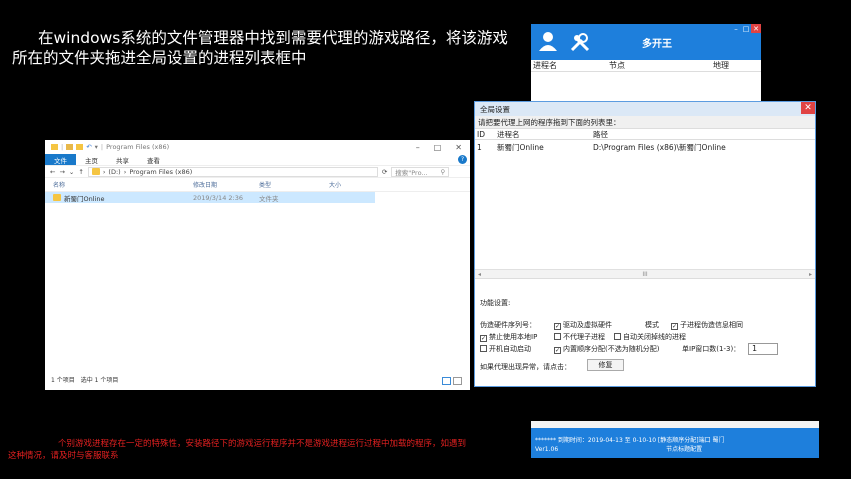 The height and width of the screenshot is (479, 851). Describe the element at coordinates (257, 147) in the screenshot. I see `explorer-titlebar: | ↶ ▾ | Program Files (x86) – □ ✕` at that location.